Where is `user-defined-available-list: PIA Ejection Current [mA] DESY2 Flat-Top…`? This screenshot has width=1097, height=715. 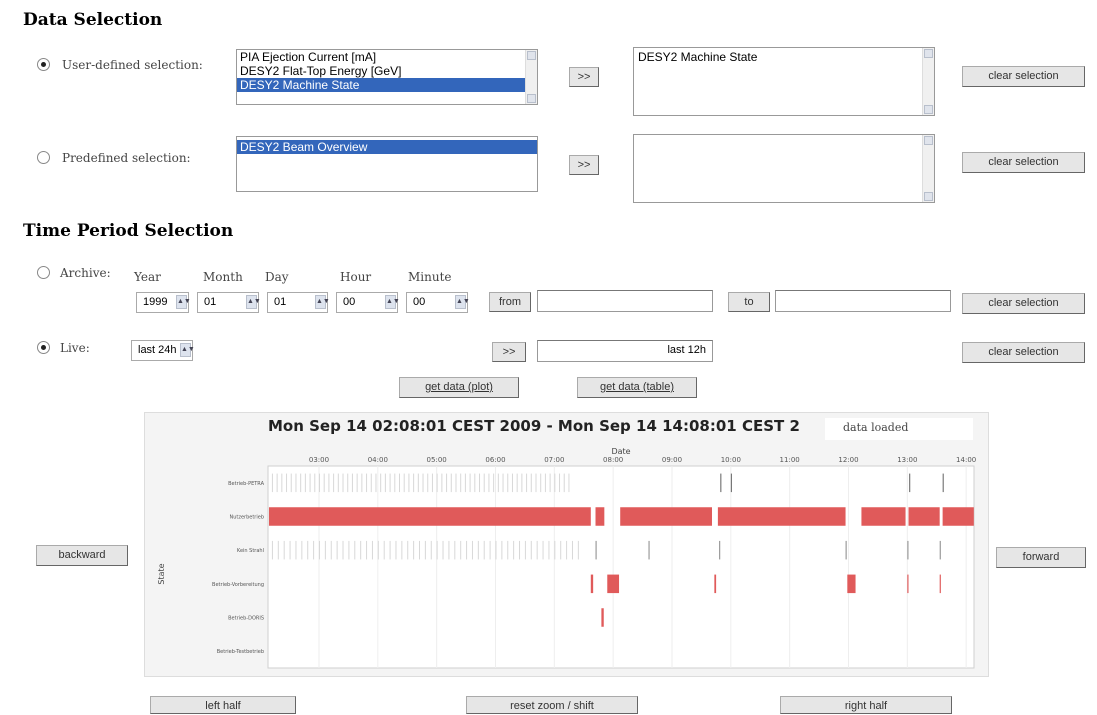
user-defined-available-list: PIA Ejection Current [mA] DESY2 Flat-Top… is located at coordinates (387, 77).